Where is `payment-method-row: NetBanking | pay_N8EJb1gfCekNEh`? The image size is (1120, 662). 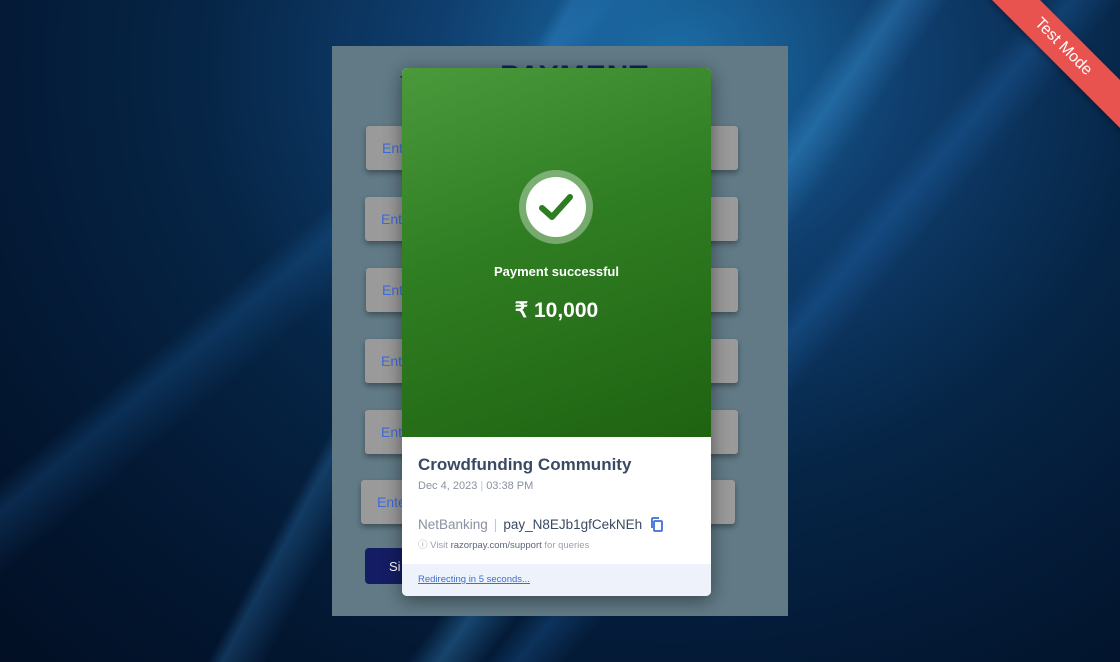
payment-method-row: NetBanking | pay_N8EJb1gfCekNEh is located at coordinates (541, 524).